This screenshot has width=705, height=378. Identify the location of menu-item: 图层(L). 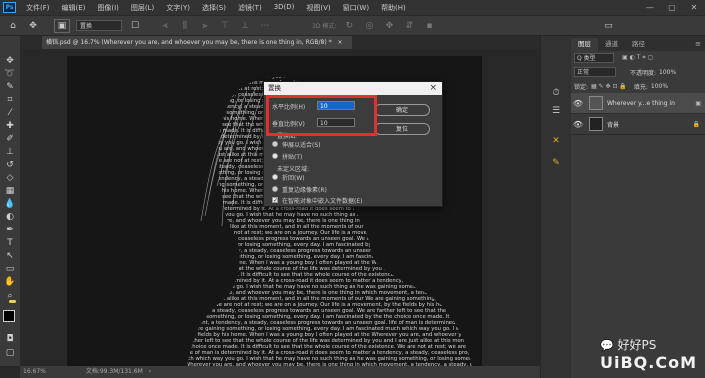
(142, 8).